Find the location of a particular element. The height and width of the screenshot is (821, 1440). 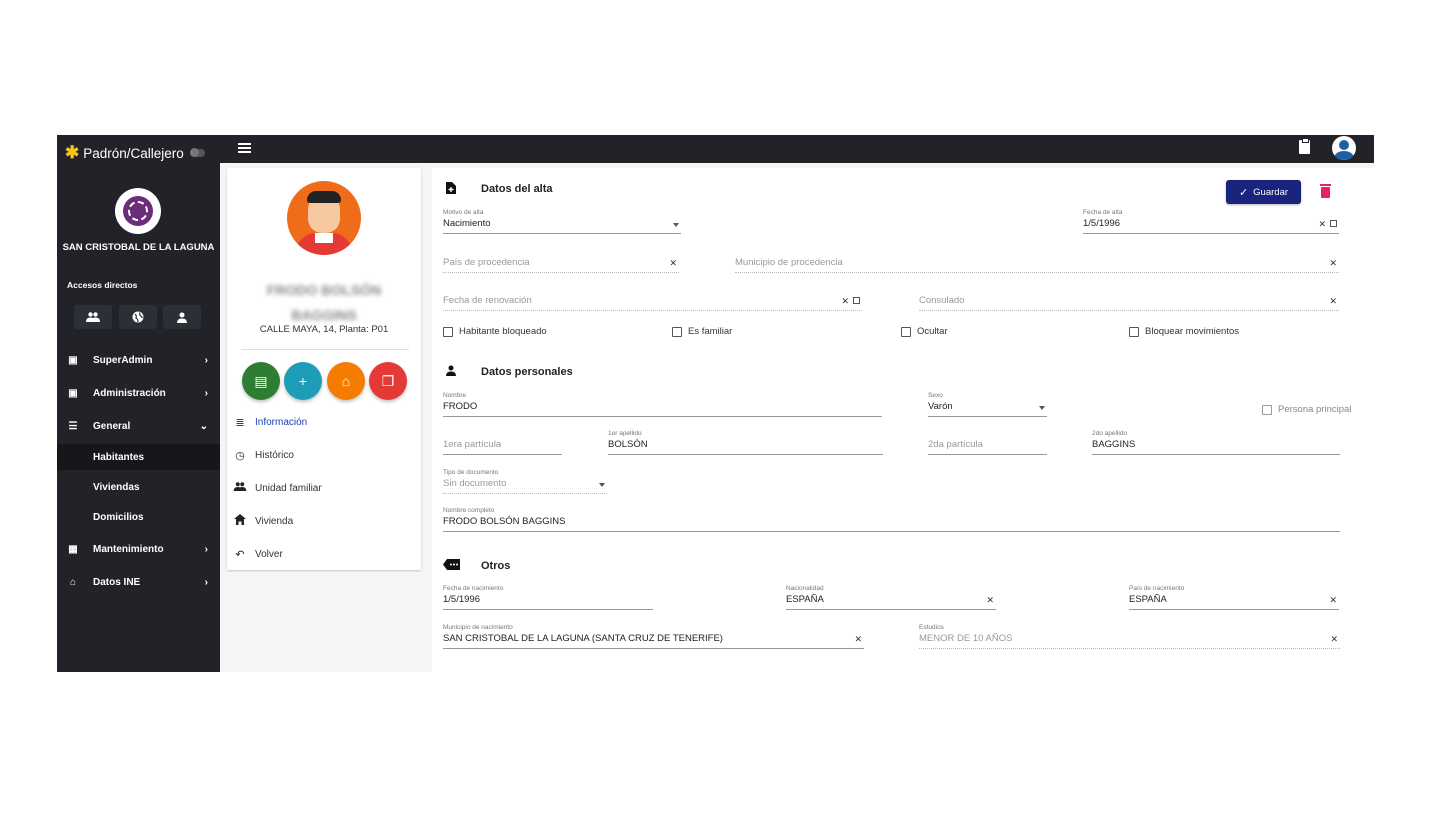

bloquear-movimientos-checkbox: Bloquear movimientos is located at coordinates (1184, 331).